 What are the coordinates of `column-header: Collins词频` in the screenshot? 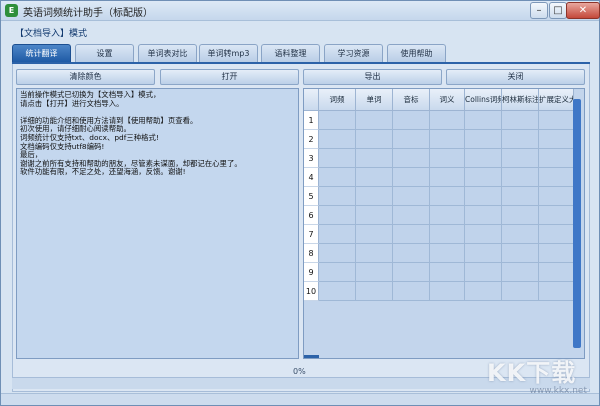 It's located at (483, 100).